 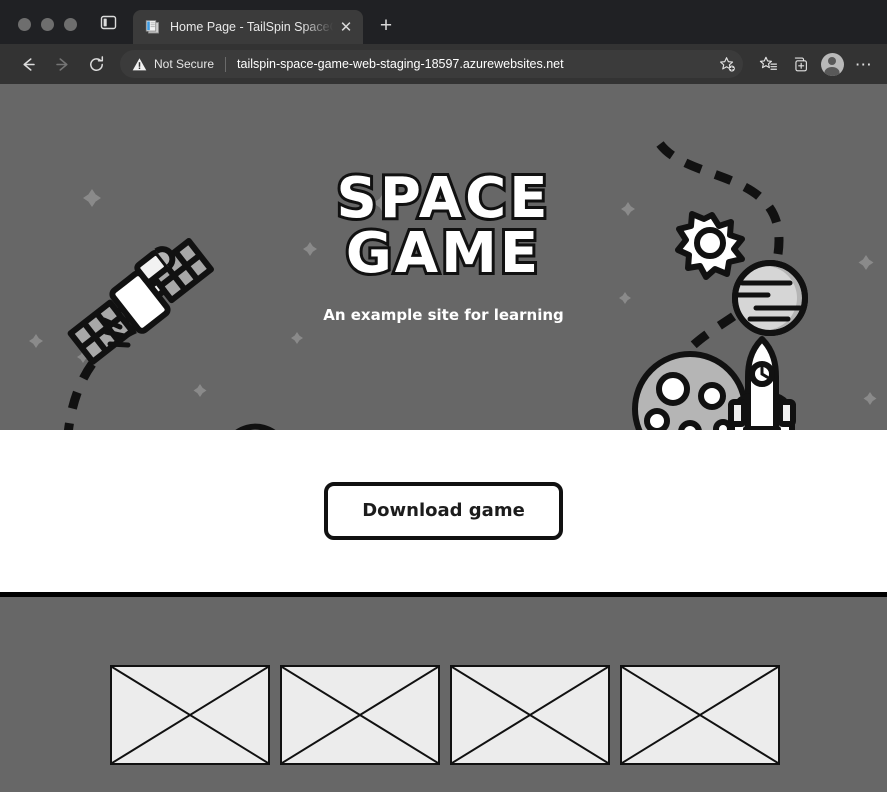 What do you see at coordinates (443, 715) in the screenshot?
I see `gallery-row` at bounding box center [443, 715].